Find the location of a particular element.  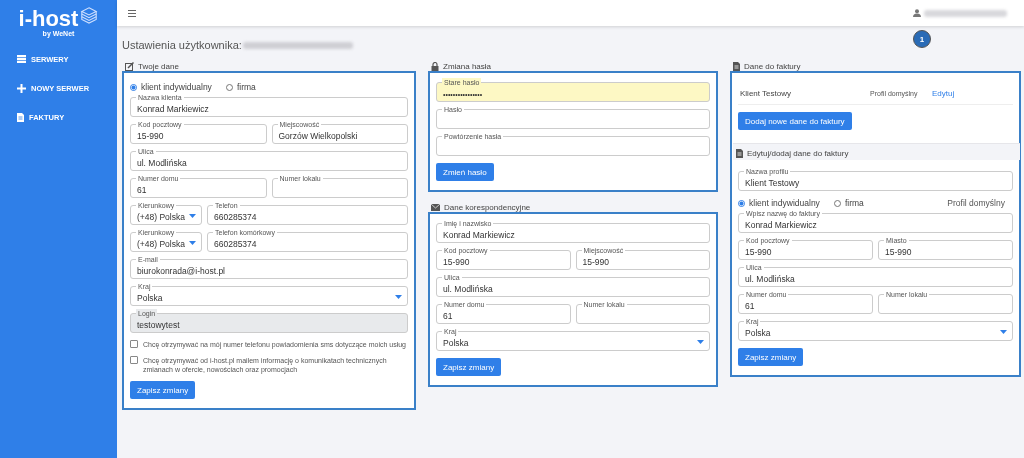

lock-icon is located at coordinates (435, 66).